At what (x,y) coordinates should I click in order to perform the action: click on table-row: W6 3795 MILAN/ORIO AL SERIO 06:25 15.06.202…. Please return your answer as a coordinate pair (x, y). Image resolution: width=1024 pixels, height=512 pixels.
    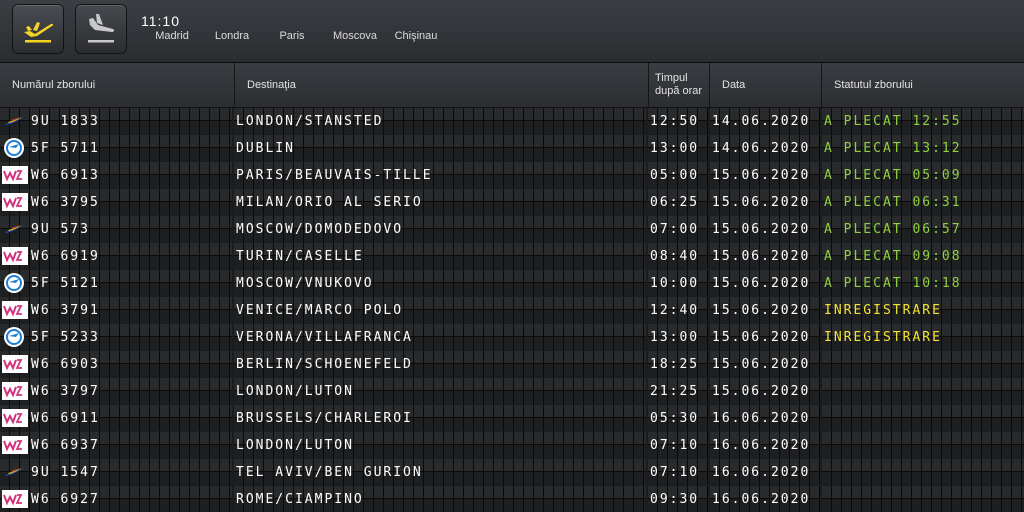
    Looking at the image, I should click on (512, 202).